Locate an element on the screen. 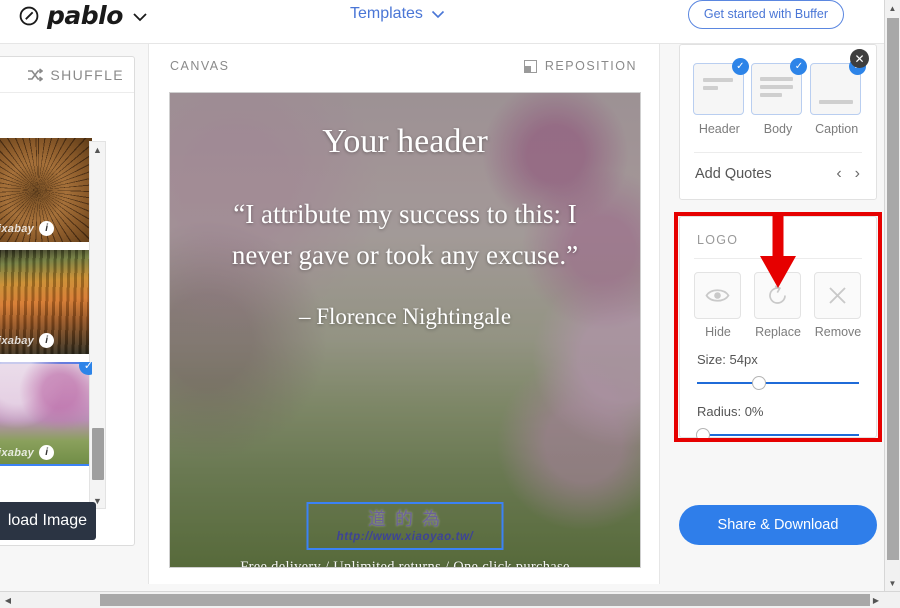 The height and width of the screenshot is (608, 900). remove-logo-button: Remove is located at coordinates (838, 305).